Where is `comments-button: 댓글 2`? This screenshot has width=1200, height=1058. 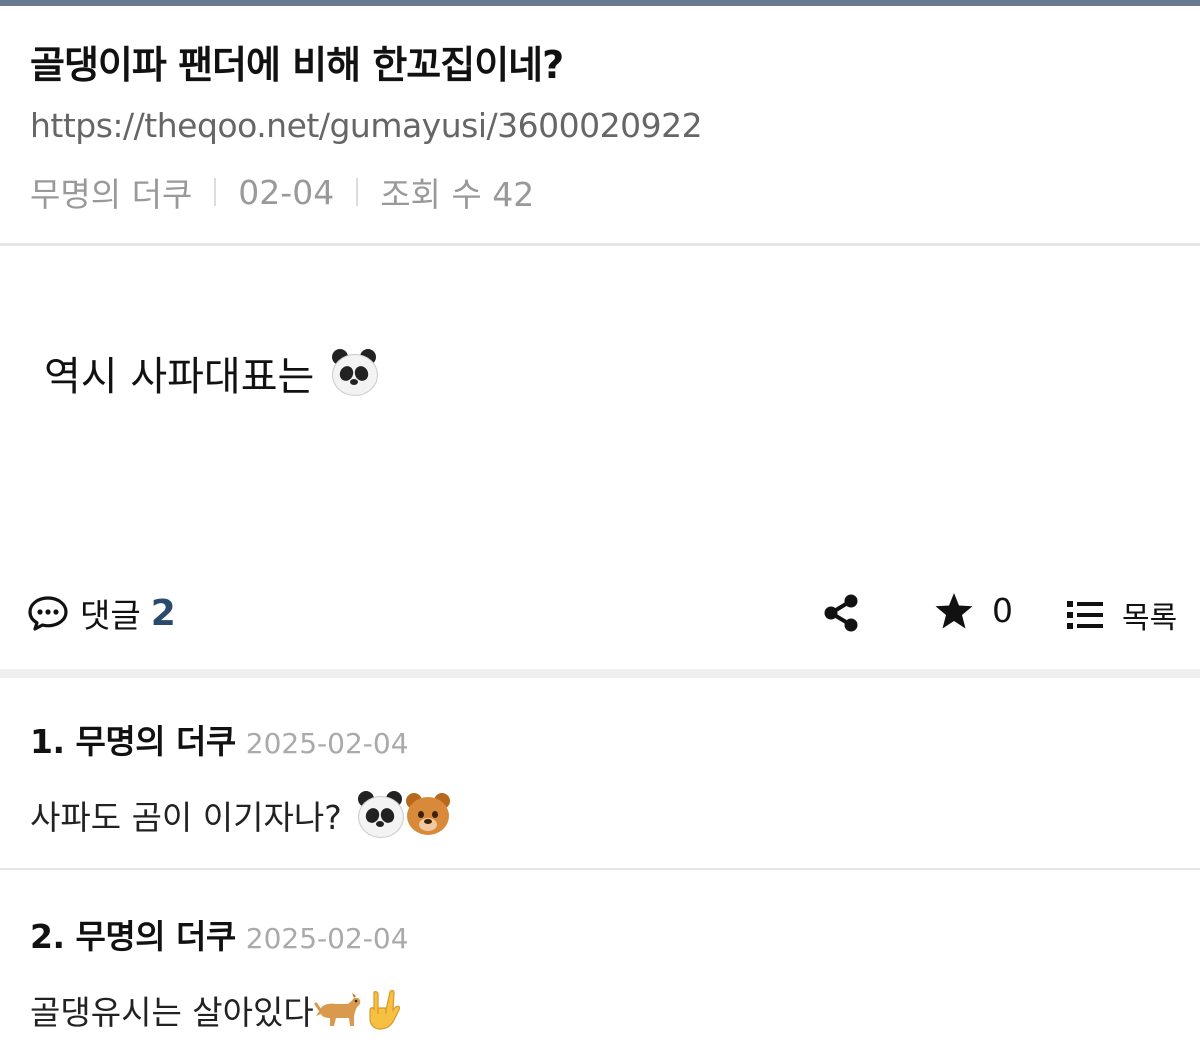
comments-button: 댓글 2 is located at coordinates (102, 613).